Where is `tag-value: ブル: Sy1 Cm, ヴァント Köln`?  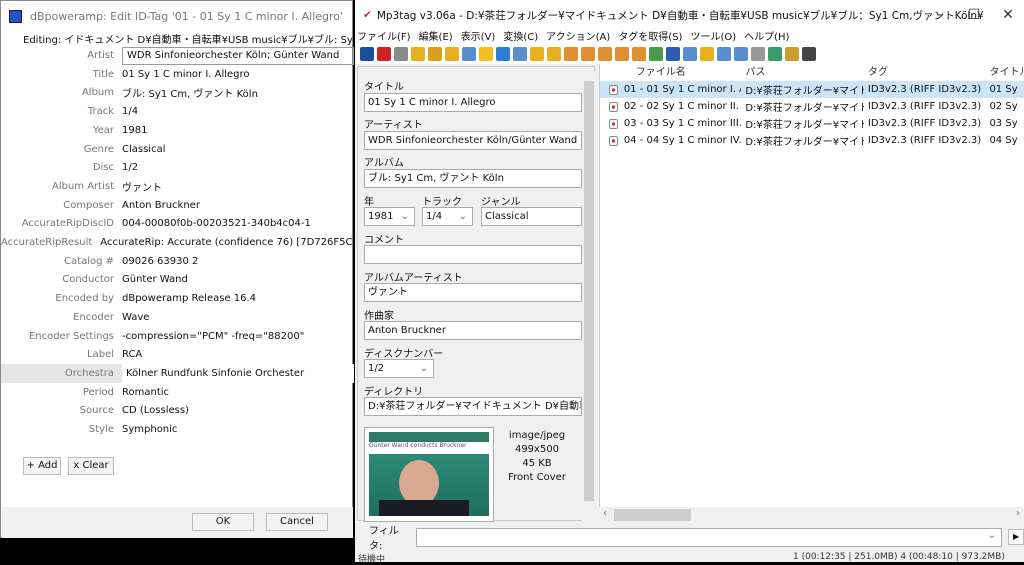
tag-value: ブル: Sy1 Cm, ヴァント Köln is located at coordinates (190, 92).